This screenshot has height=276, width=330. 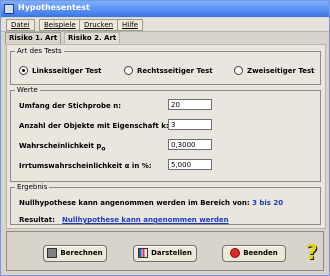 I want to click on radio-rechtsseitig: Rechtsseitiger Test, so click(x=168, y=70).